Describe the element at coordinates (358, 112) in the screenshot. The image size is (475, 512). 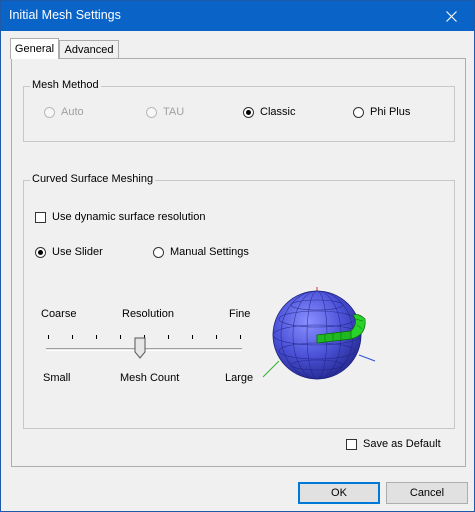
I see `radio-phi-plus-indicator` at that location.